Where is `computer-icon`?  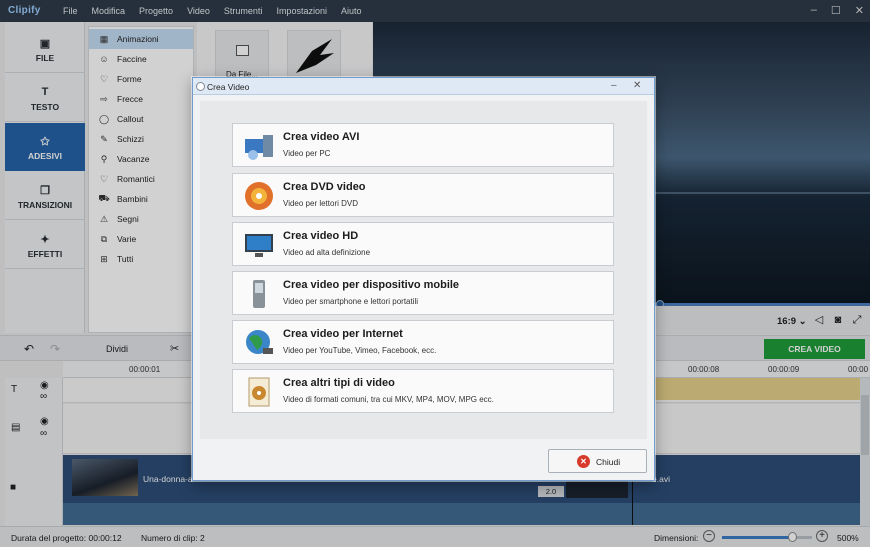
computer-icon is located at coordinates (259, 147).